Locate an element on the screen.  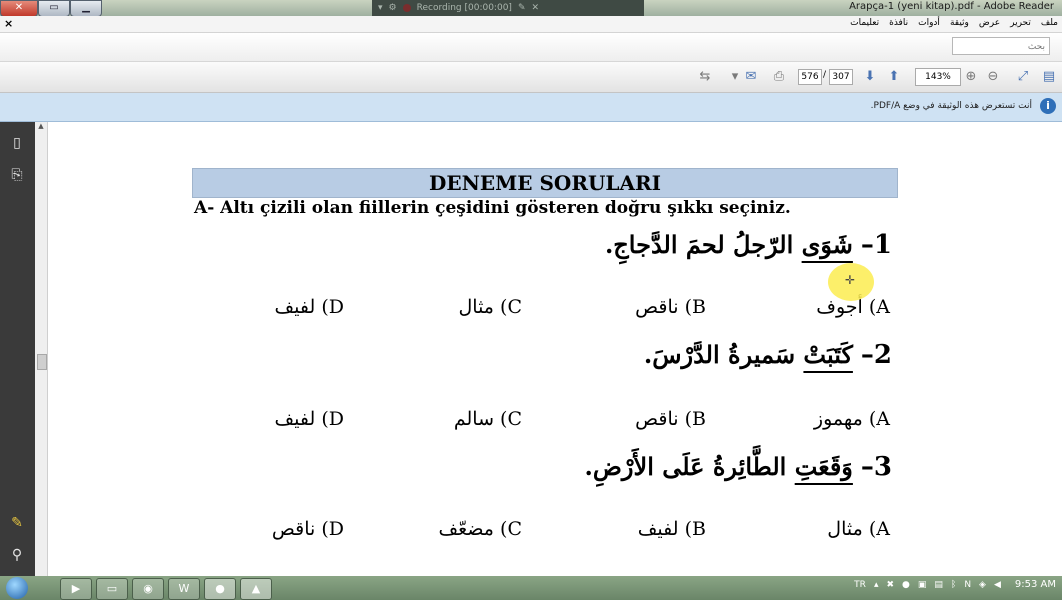
total-pages: 307 is located at coordinates (841, 77).